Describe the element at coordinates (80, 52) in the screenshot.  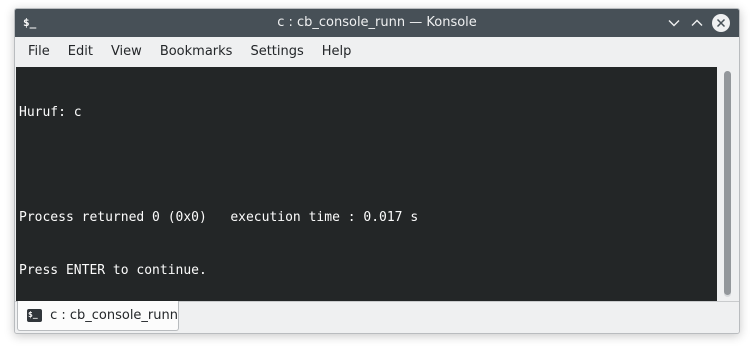
I see `menu-edit: Edit` at that location.